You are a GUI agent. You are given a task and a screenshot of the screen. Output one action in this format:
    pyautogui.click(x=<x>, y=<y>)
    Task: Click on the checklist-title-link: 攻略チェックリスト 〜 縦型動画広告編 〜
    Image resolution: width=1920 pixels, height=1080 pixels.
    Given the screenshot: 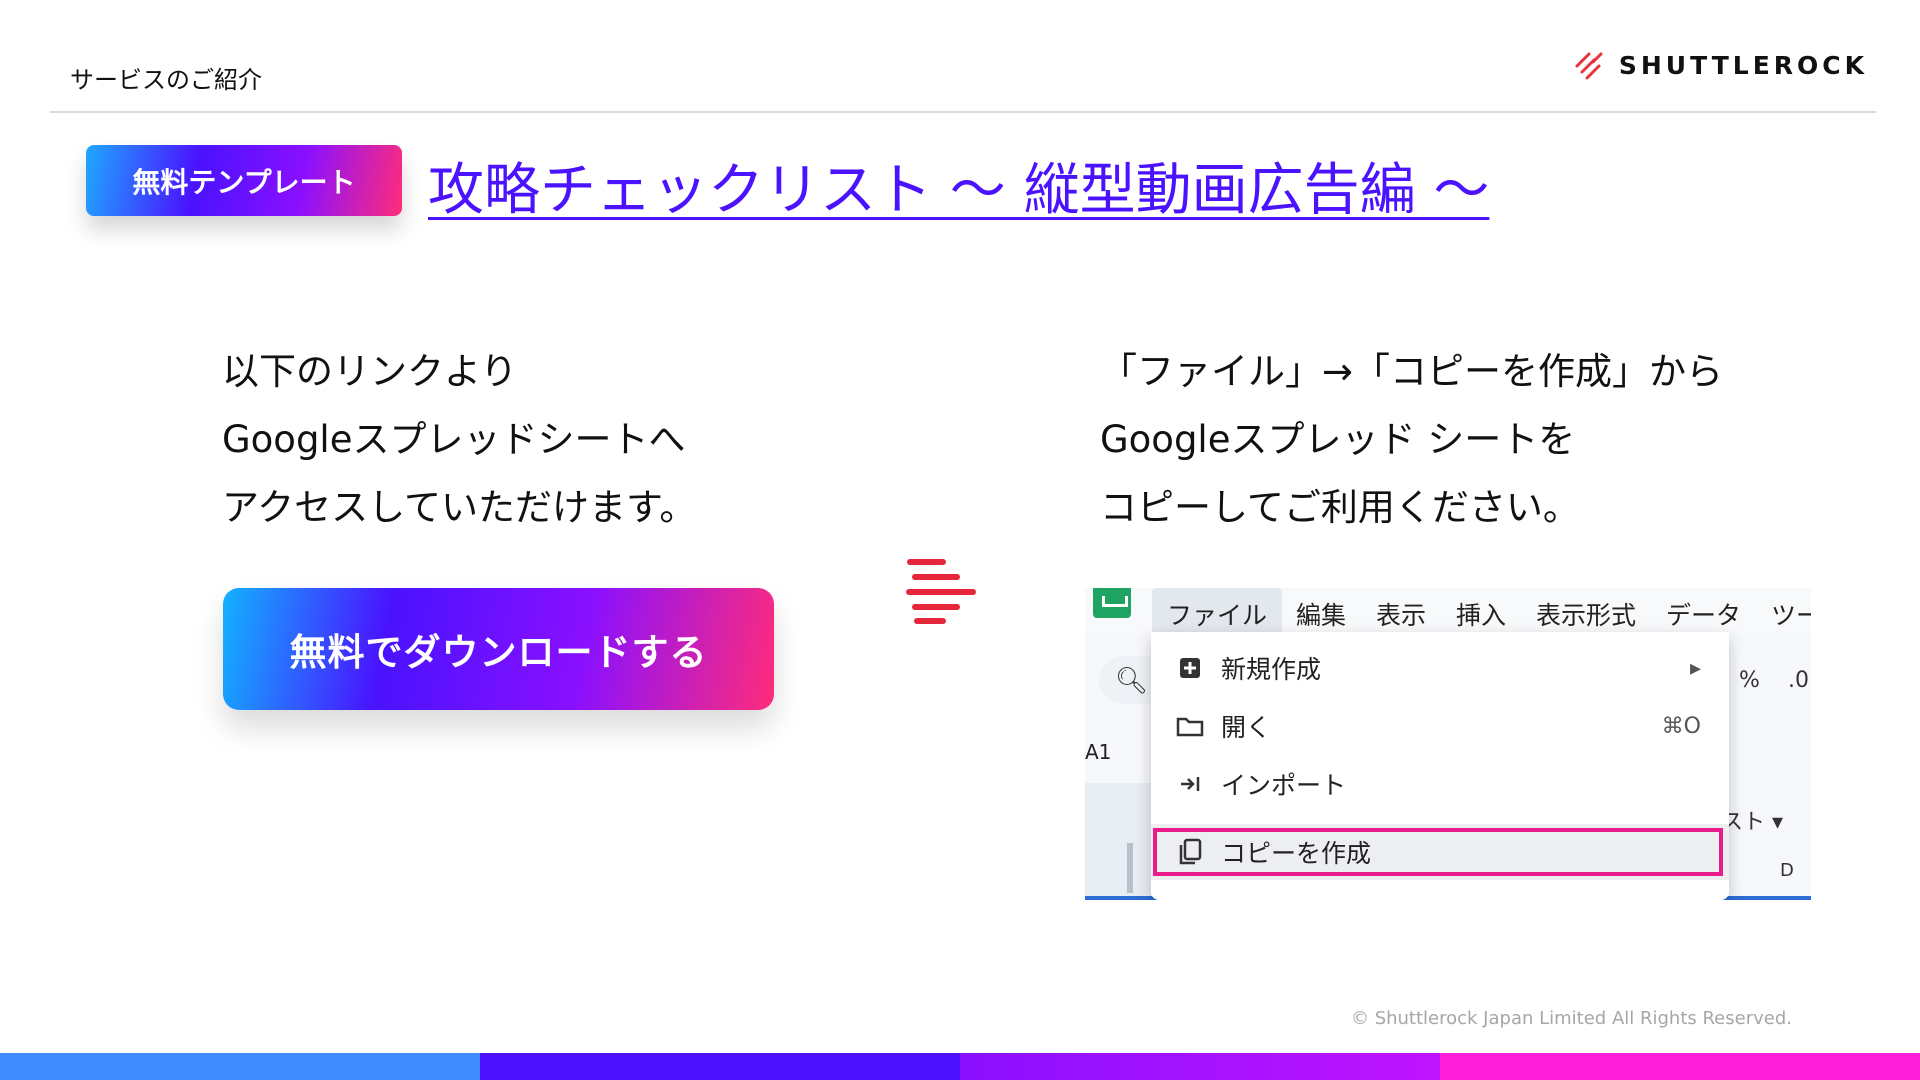 What is the action you would take?
    pyautogui.click(x=958, y=185)
    